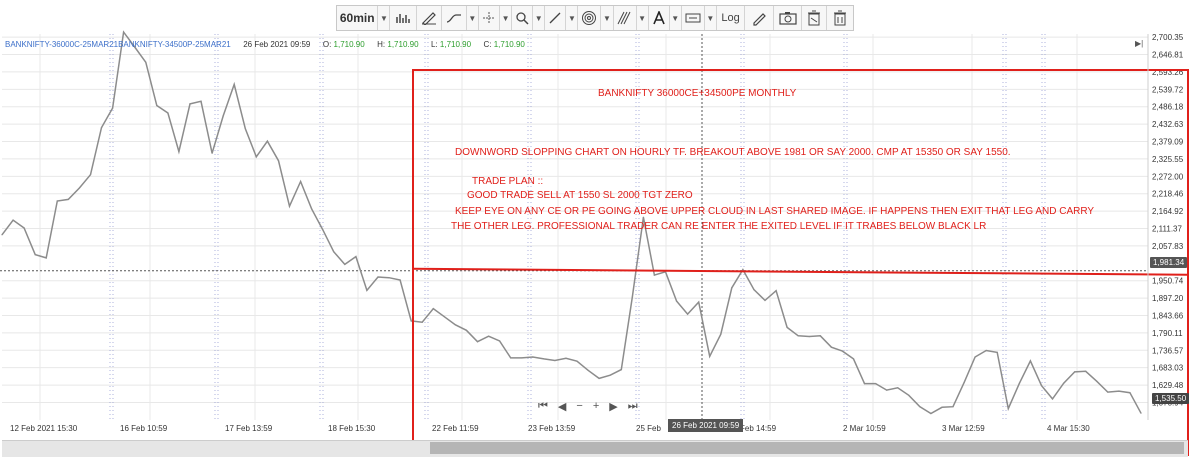 This screenshot has height=460, width=1200. I want to click on y-tick-label: 2,057.83, so click(1168, 246).